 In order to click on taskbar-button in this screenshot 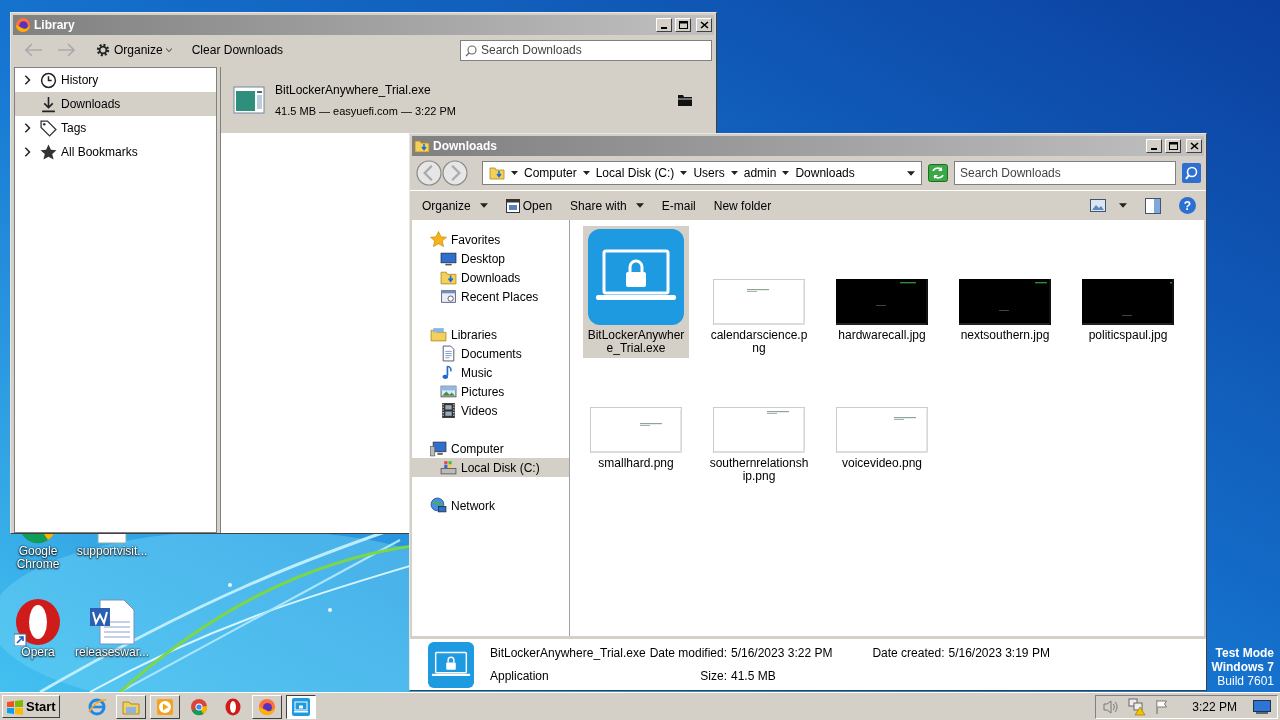, I will do `click(300, 706)`.